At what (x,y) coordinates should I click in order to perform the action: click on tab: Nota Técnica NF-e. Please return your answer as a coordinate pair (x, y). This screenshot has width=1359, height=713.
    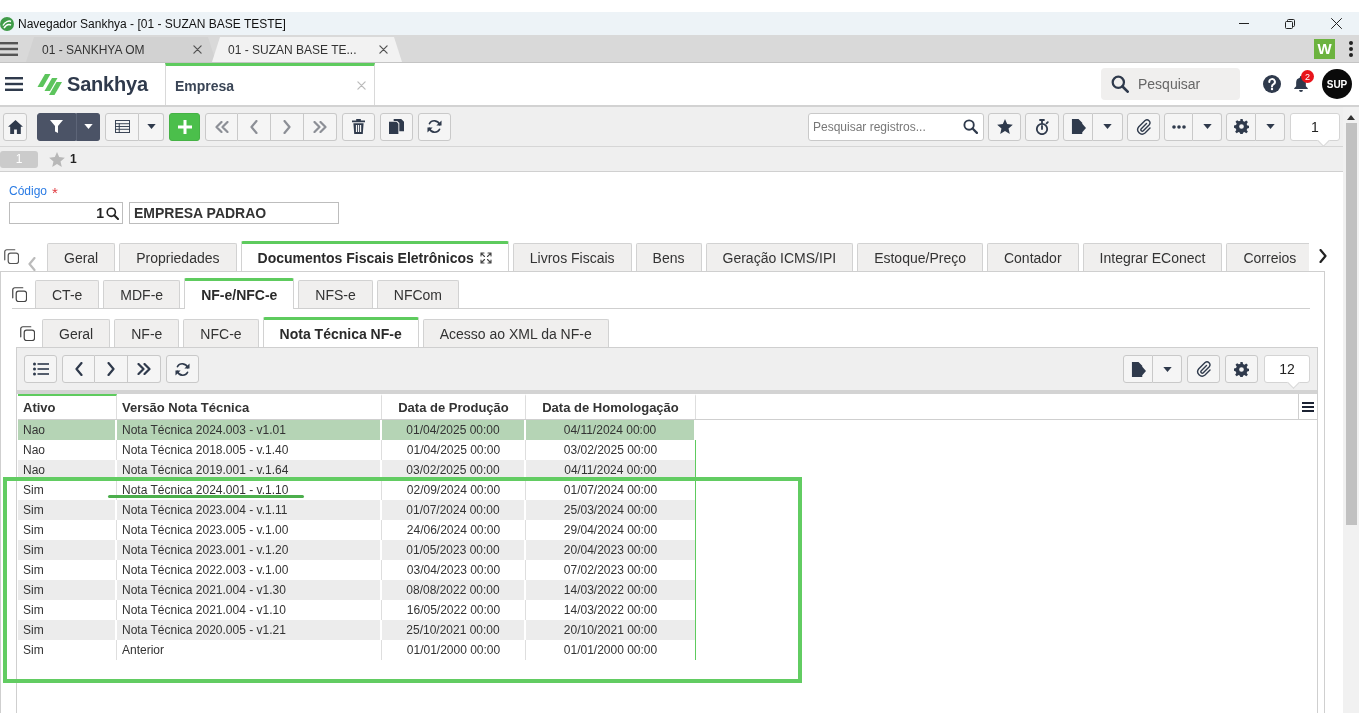
    Looking at the image, I should click on (340, 332).